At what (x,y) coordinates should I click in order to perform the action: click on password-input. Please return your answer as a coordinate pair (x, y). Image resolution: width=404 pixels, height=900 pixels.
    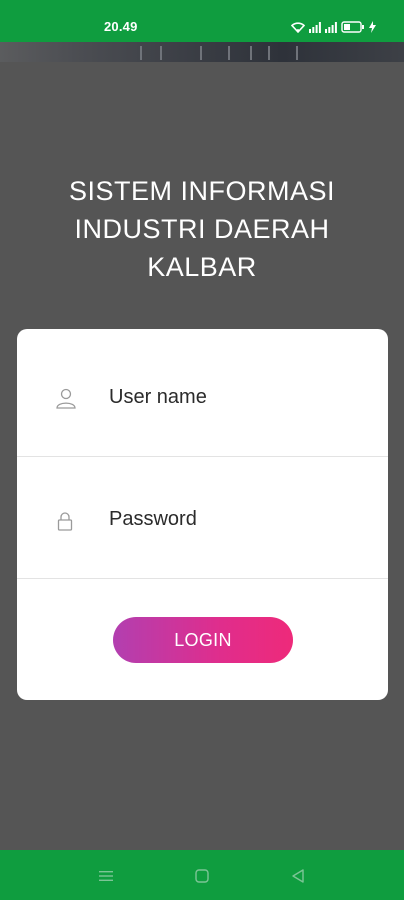
    Looking at the image, I should click on (234, 519).